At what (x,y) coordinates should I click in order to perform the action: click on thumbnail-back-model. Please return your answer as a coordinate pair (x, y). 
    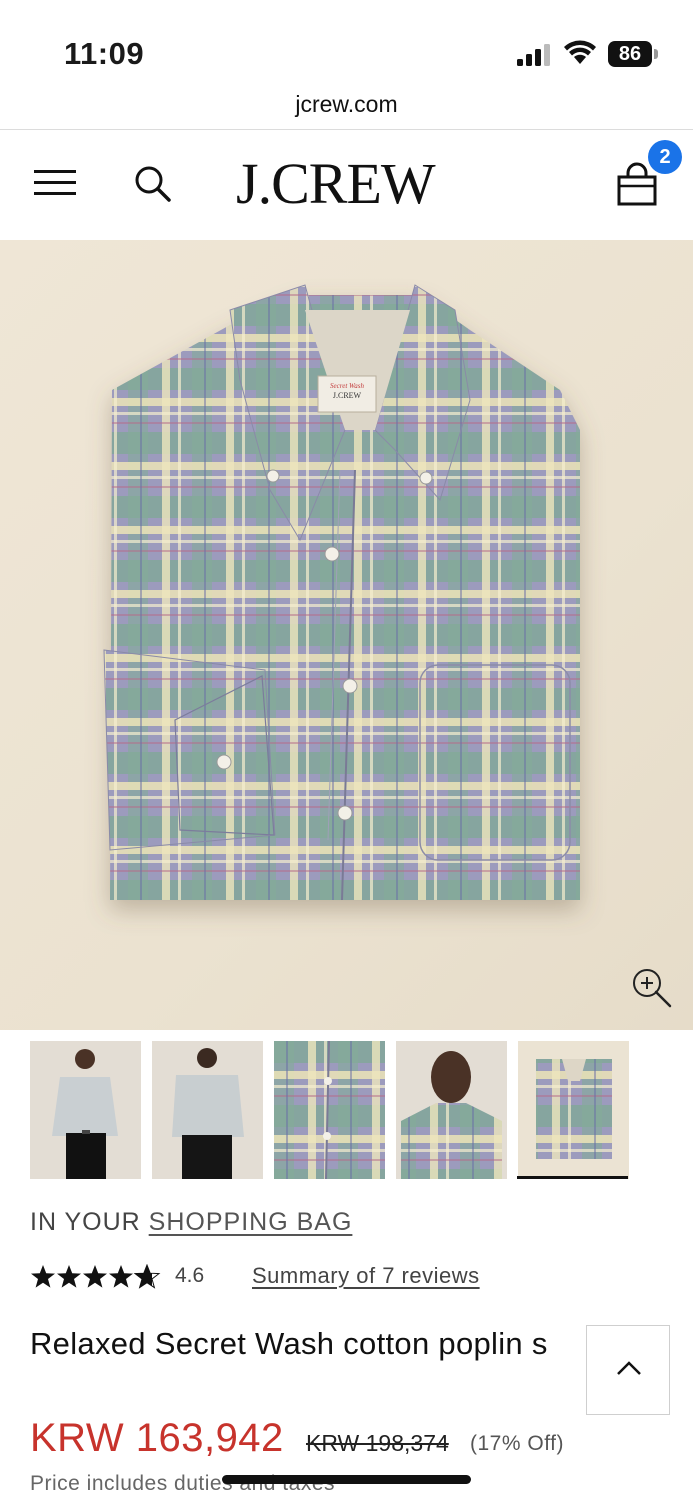
    Looking at the image, I should click on (207, 1110).